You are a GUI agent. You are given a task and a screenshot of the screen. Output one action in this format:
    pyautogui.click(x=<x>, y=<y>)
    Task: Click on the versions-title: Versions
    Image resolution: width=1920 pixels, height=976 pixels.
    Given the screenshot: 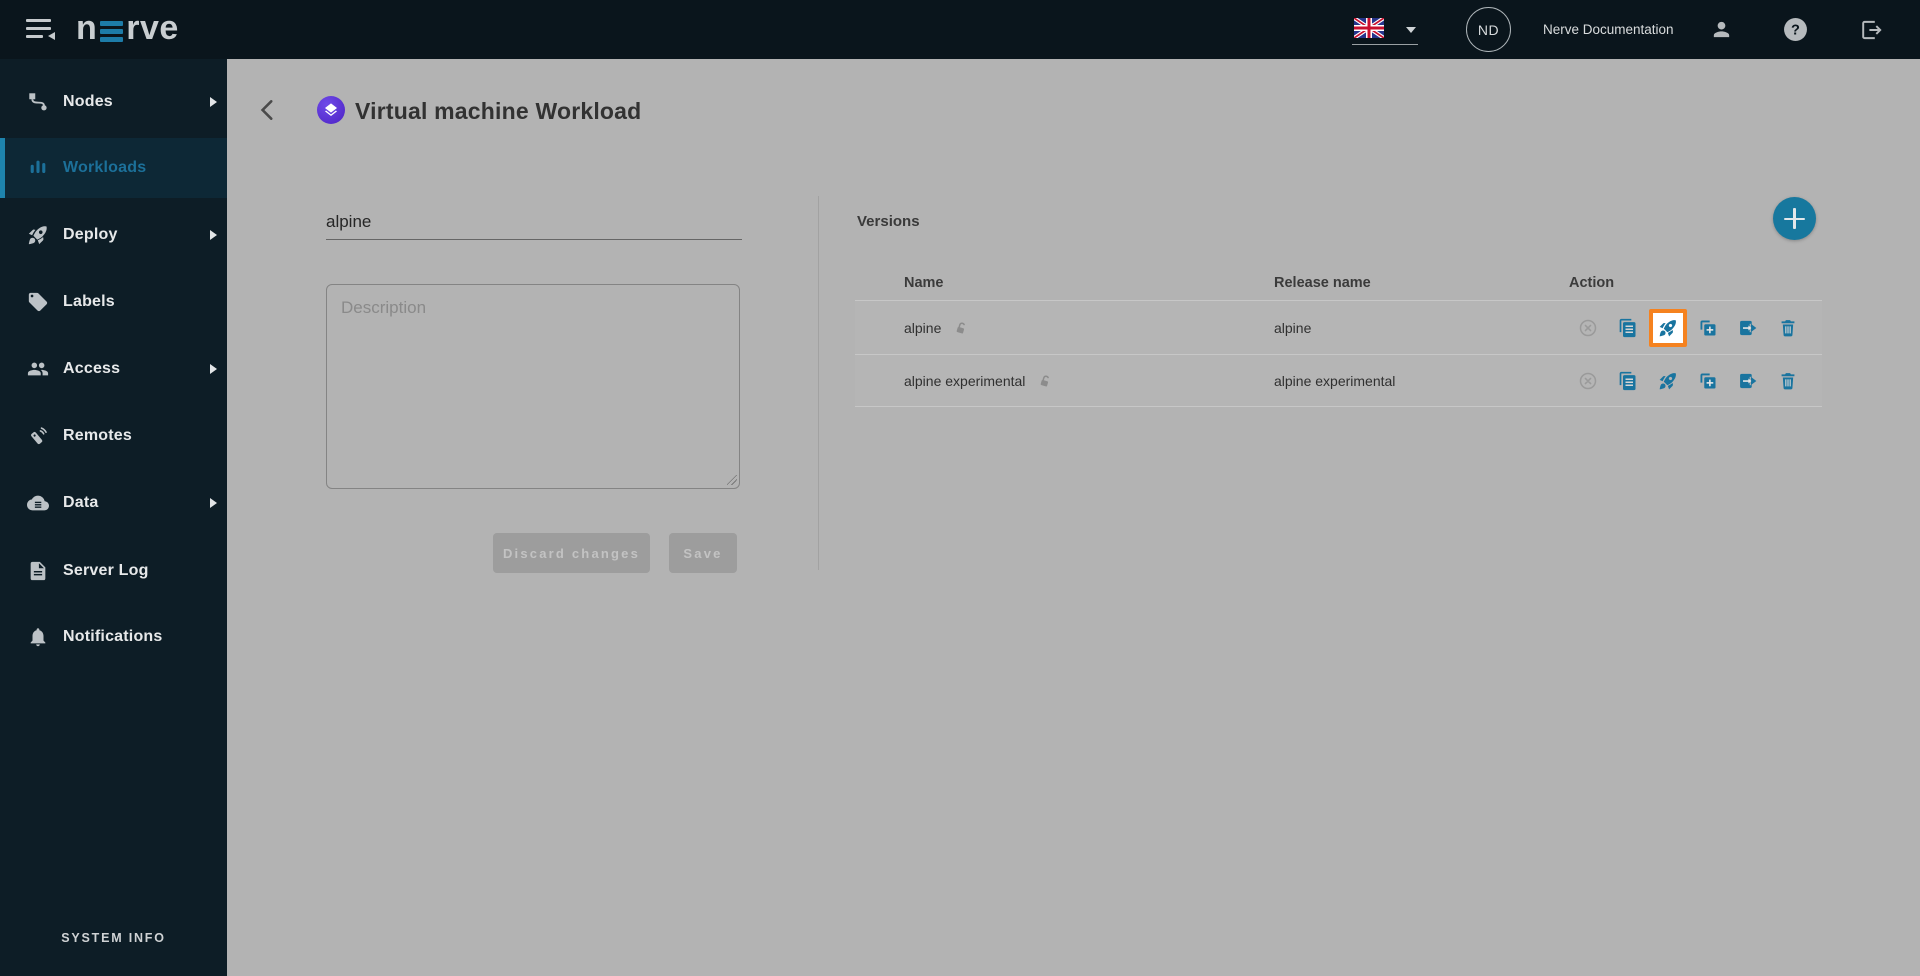 What is the action you would take?
    pyautogui.click(x=888, y=221)
    